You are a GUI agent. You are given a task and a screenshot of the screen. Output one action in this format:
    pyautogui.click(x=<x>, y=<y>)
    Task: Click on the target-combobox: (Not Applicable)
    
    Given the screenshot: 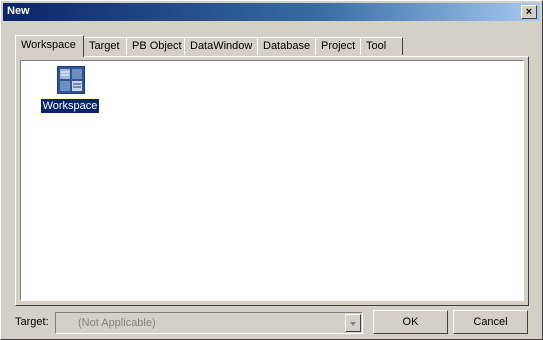 What is the action you would take?
    pyautogui.click(x=209, y=323)
    